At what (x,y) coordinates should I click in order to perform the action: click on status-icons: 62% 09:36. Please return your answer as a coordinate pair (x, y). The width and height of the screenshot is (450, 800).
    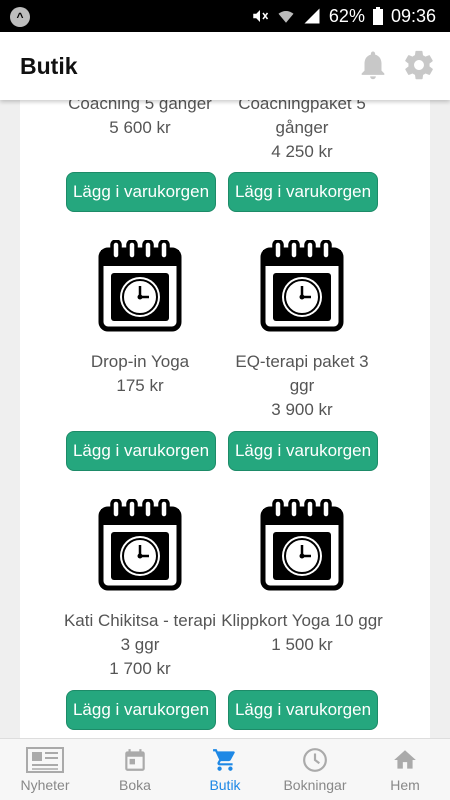
    Looking at the image, I should click on (343, 16).